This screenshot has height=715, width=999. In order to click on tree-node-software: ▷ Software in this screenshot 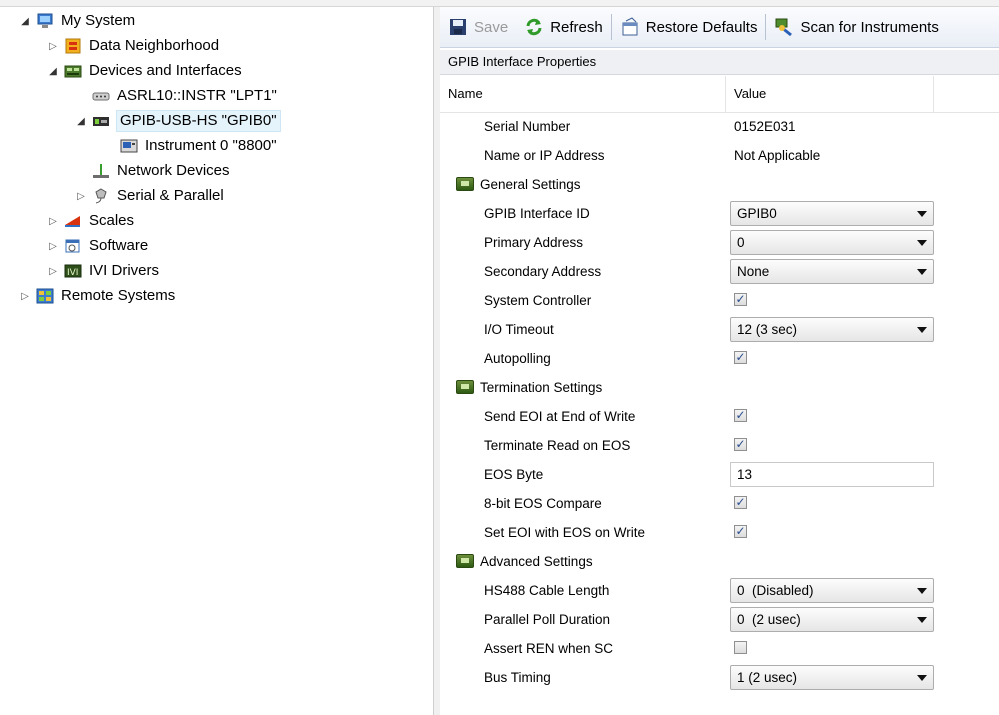, I will do `click(97, 246)`.